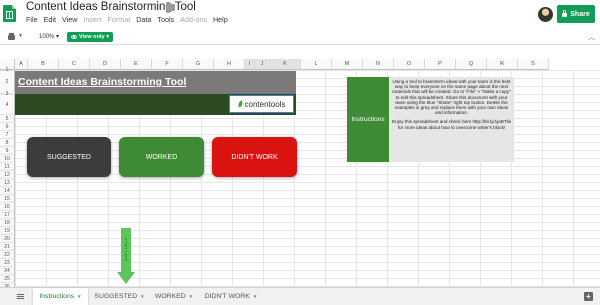 The image size is (600, 305). What do you see at coordinates (167, 64) in the screenshot?
I see `column-header: F` at bounding box center [167, 64].